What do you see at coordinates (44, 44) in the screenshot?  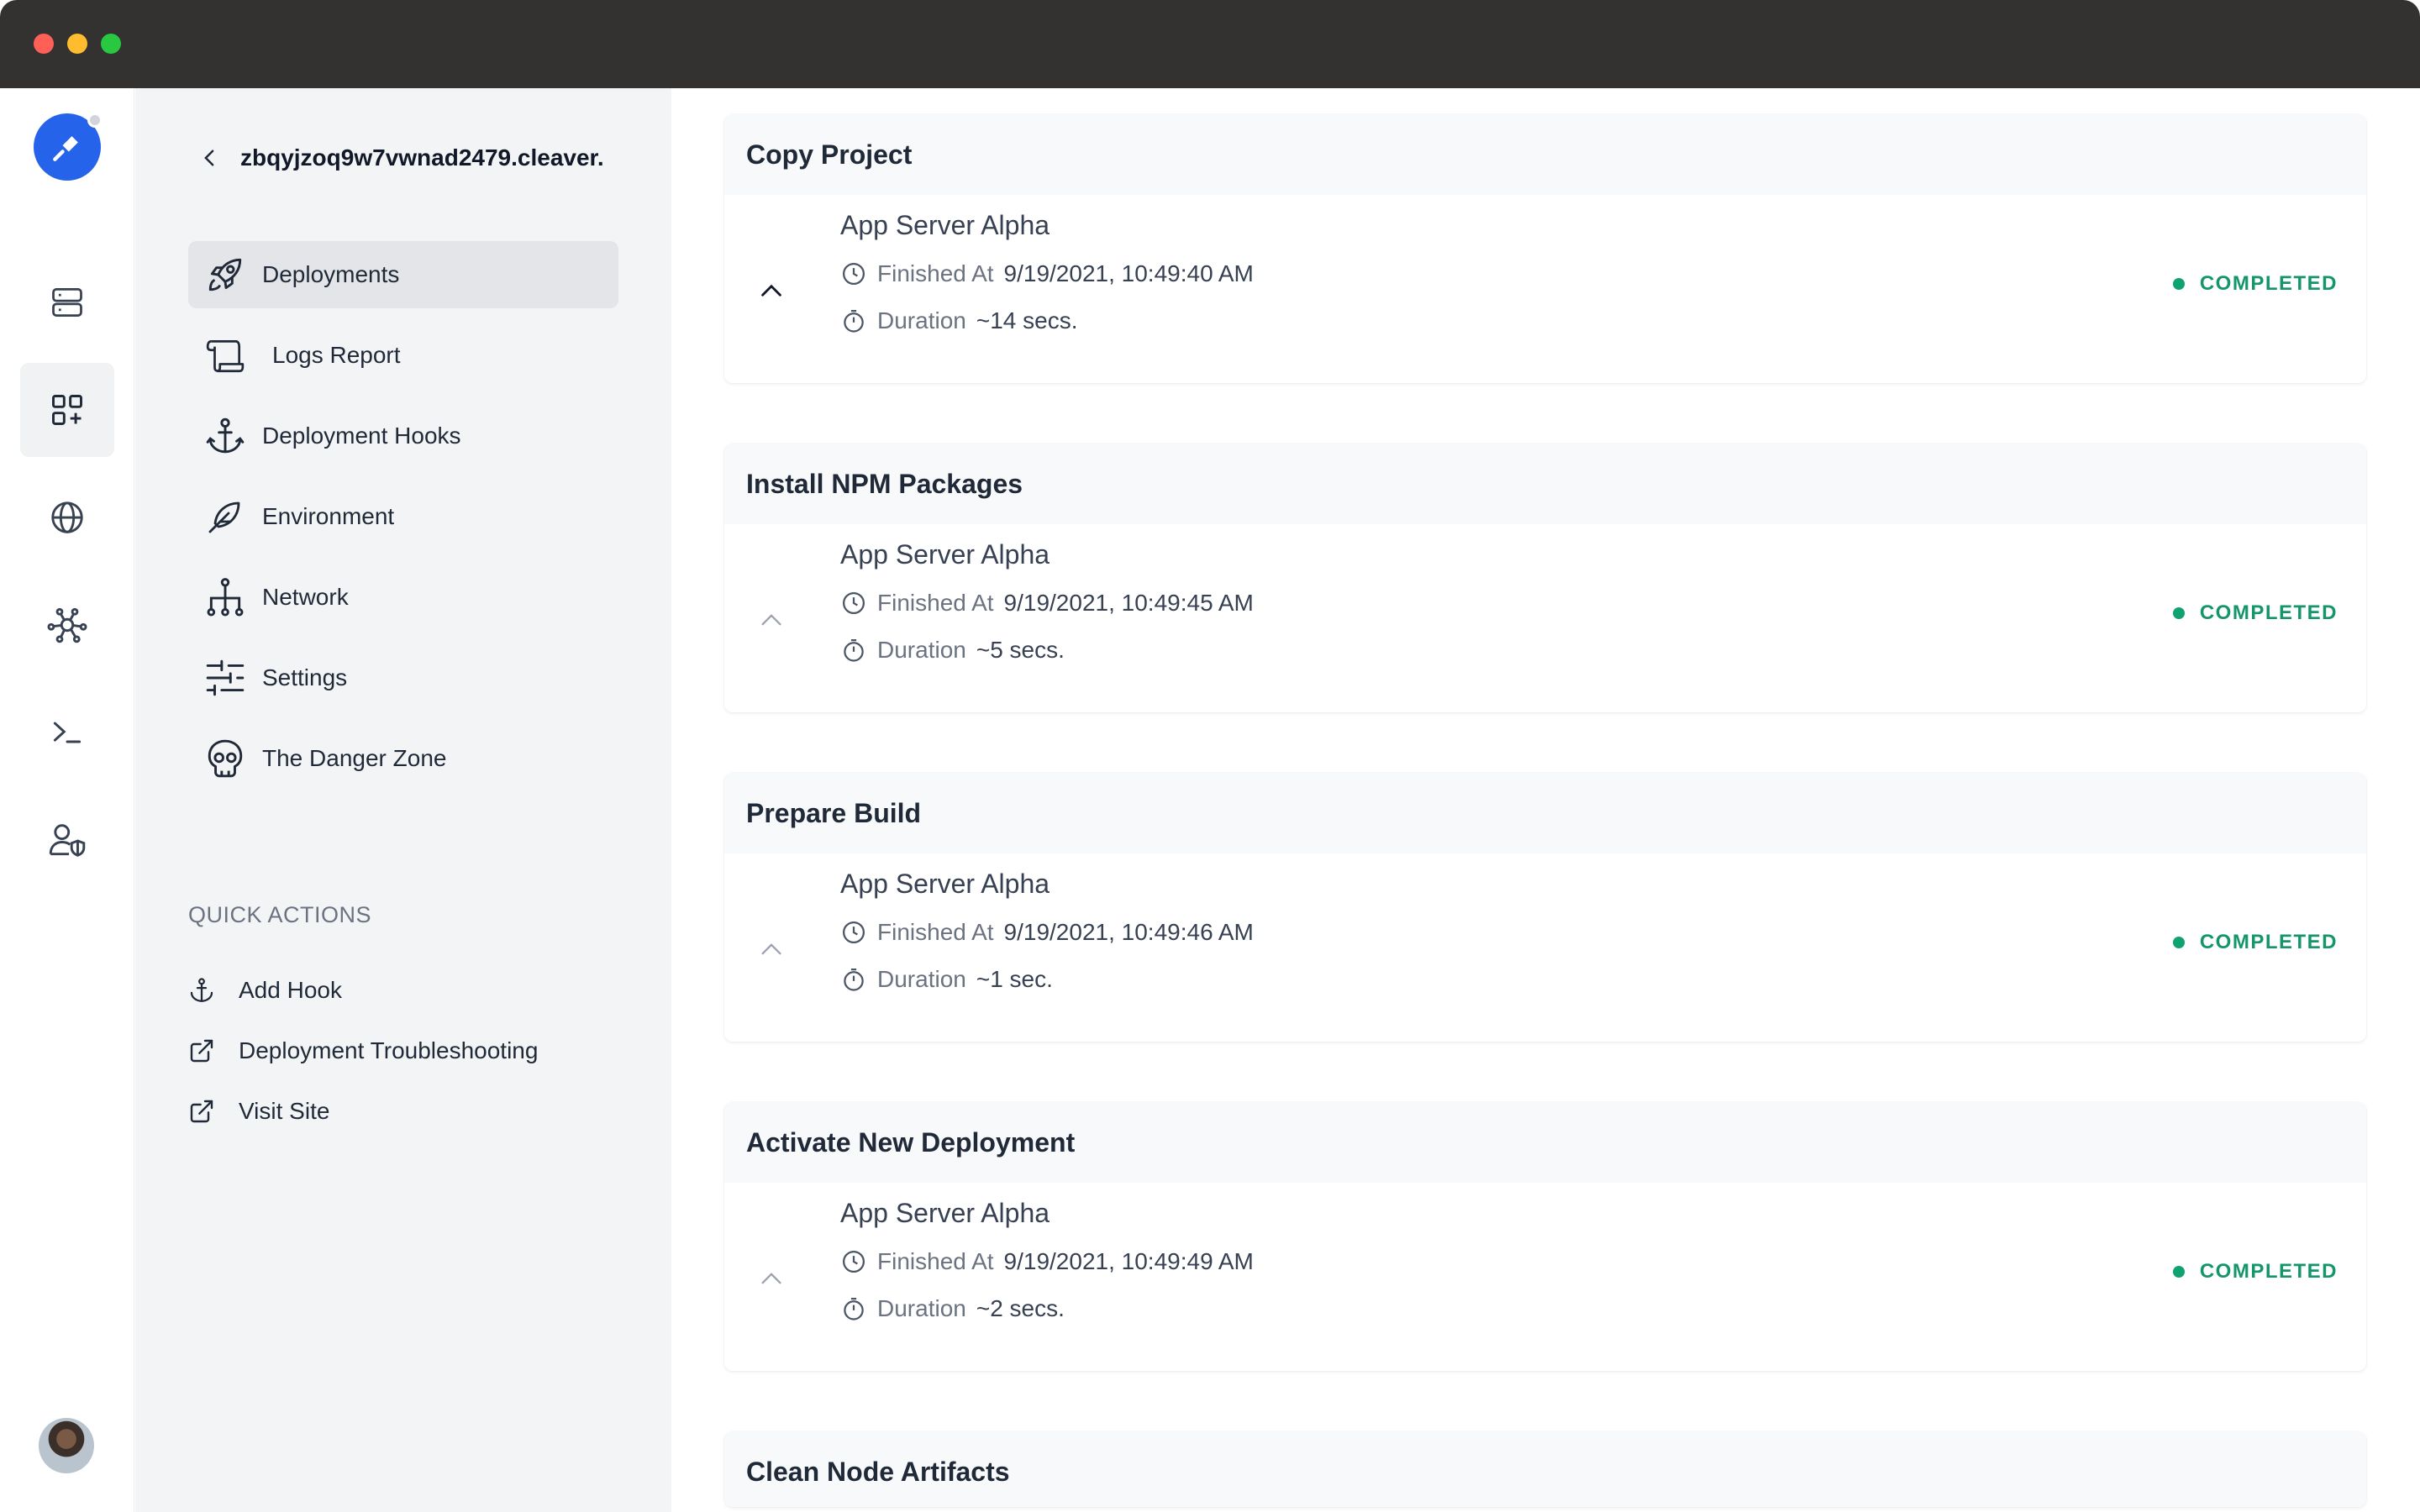 I see `close-window-button` at bounding box center [44, 44].